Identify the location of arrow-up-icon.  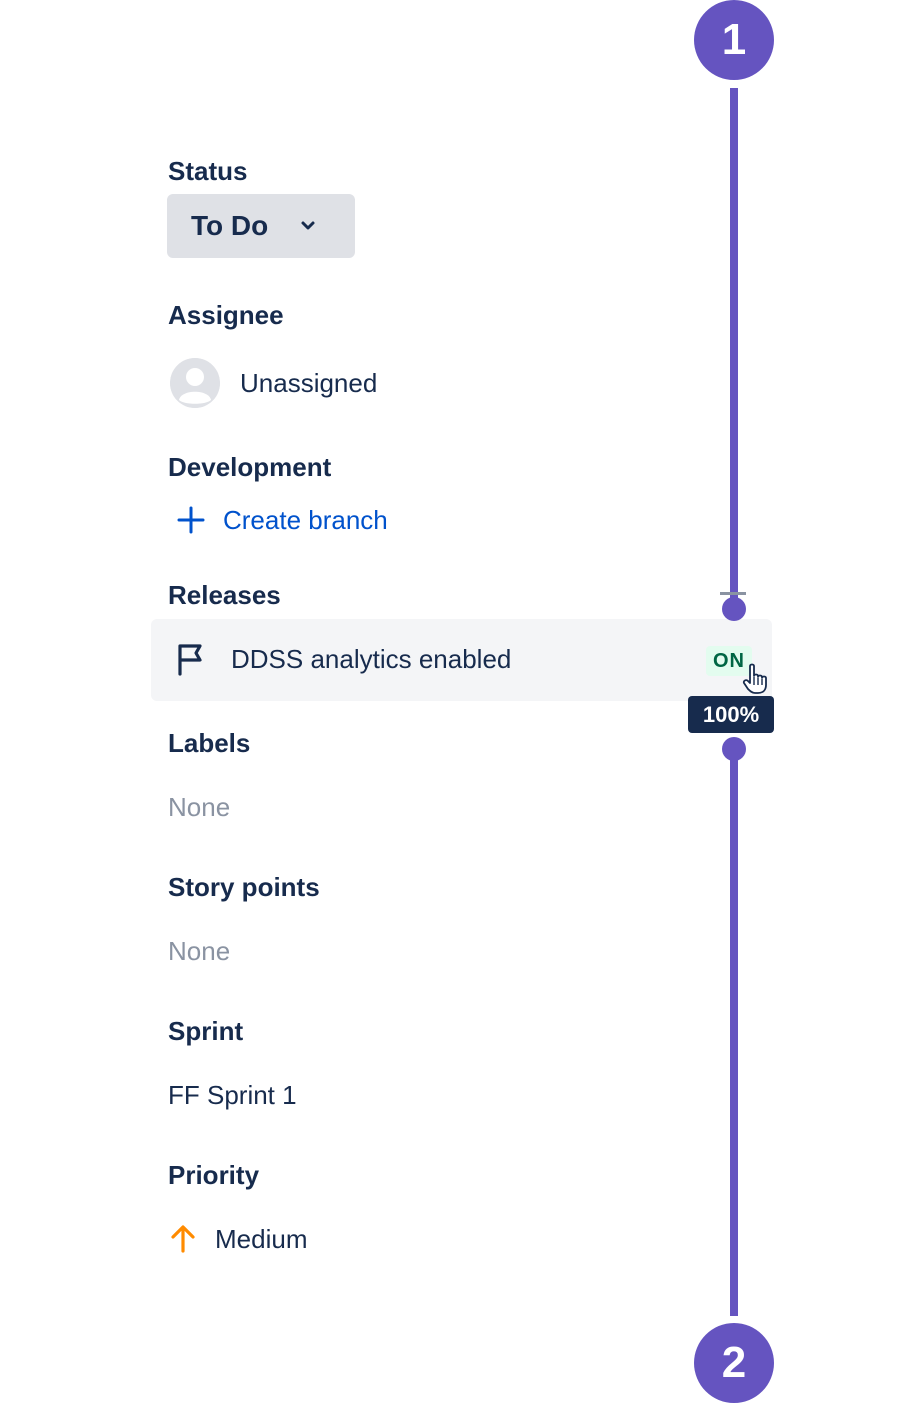
(183, 1241).